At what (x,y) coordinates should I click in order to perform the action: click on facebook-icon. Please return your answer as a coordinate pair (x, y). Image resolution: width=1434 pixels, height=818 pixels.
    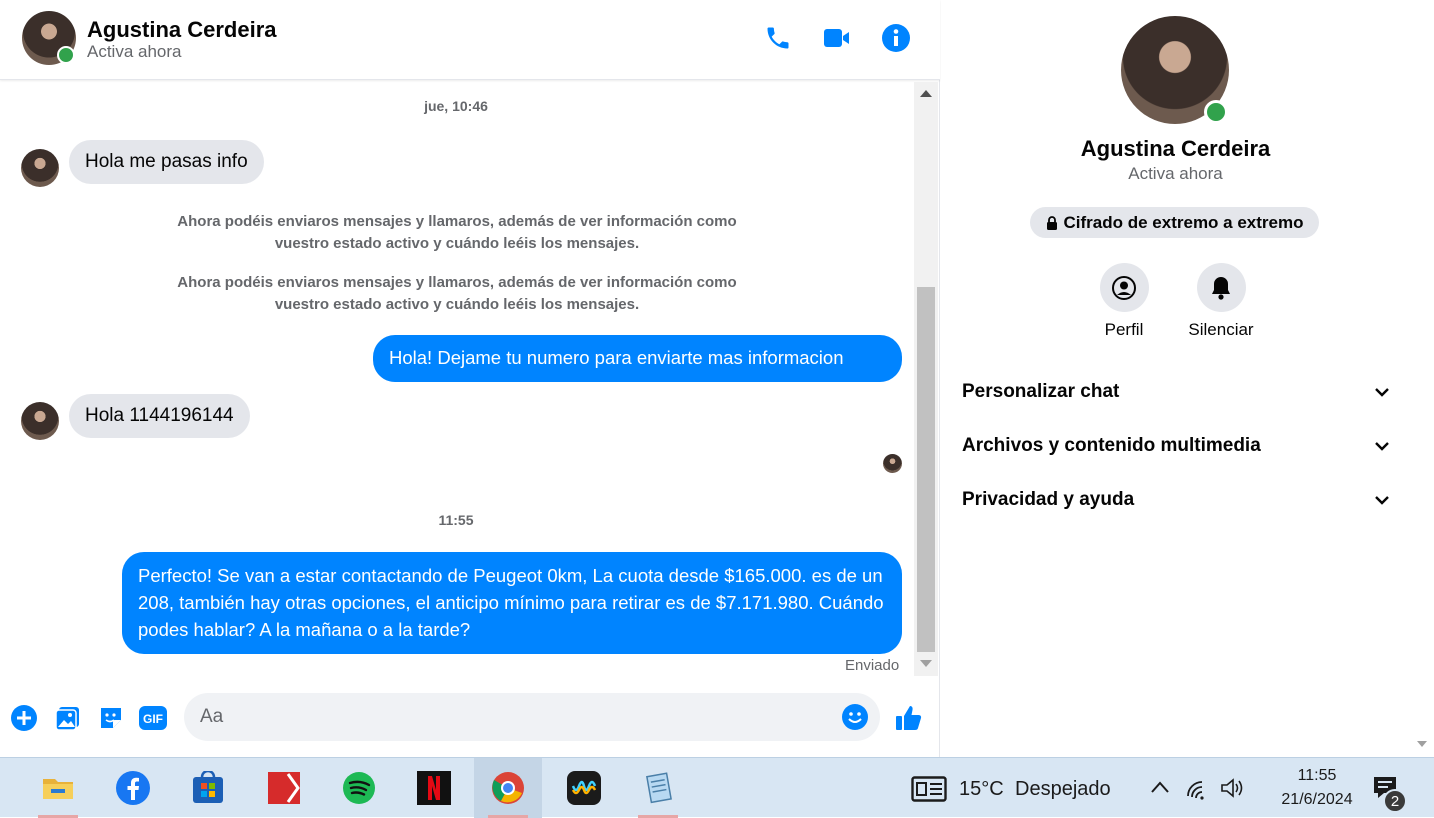
    Looking at the image, I should click on (133, 788).